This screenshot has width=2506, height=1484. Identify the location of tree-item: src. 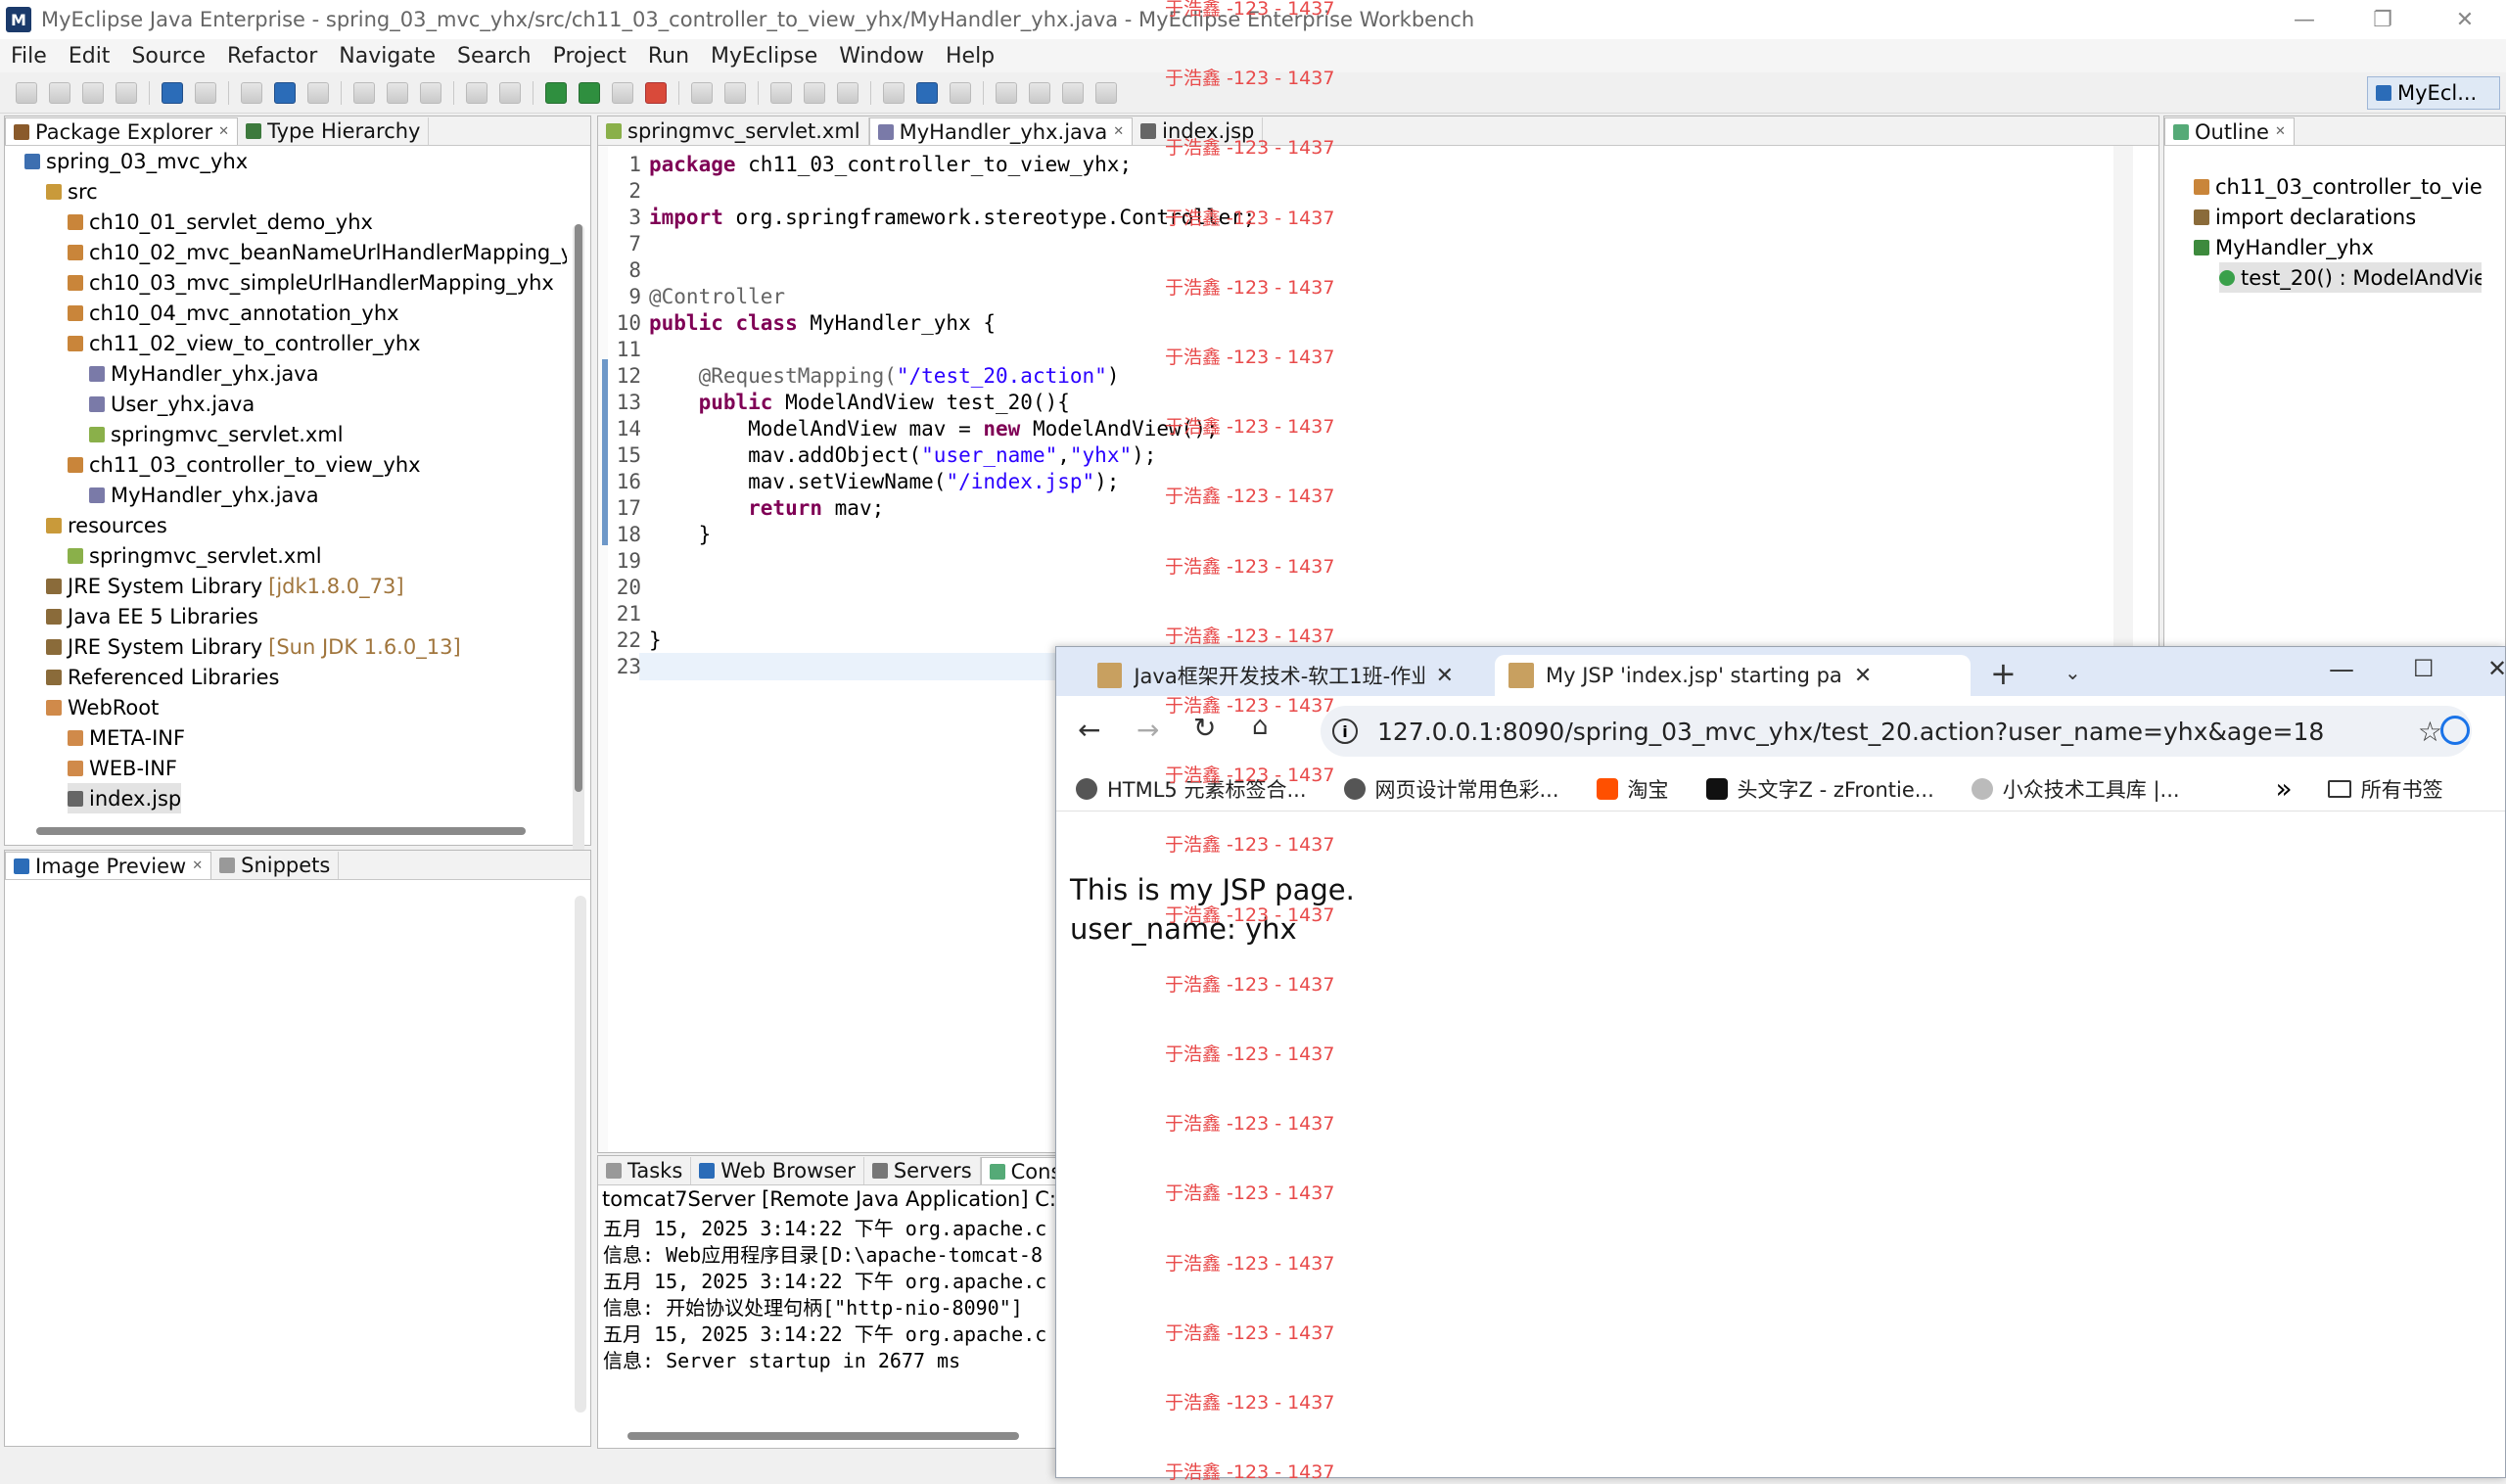
(72, 191).